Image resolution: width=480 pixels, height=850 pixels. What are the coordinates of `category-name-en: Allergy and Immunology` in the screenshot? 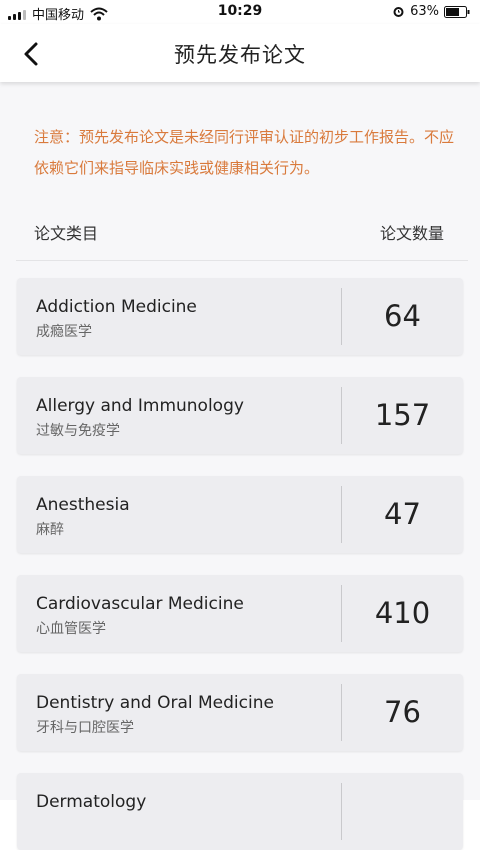 It's located at (140, 406).